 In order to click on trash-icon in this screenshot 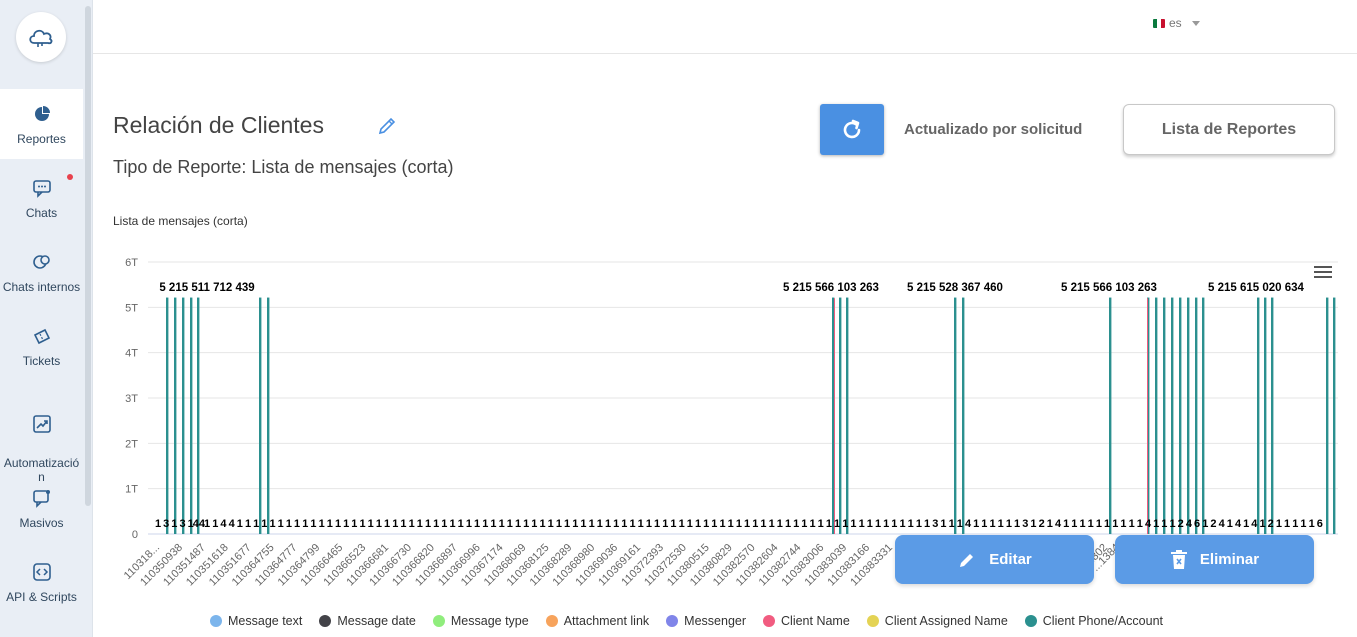, I will do `click(1178, 559)`.